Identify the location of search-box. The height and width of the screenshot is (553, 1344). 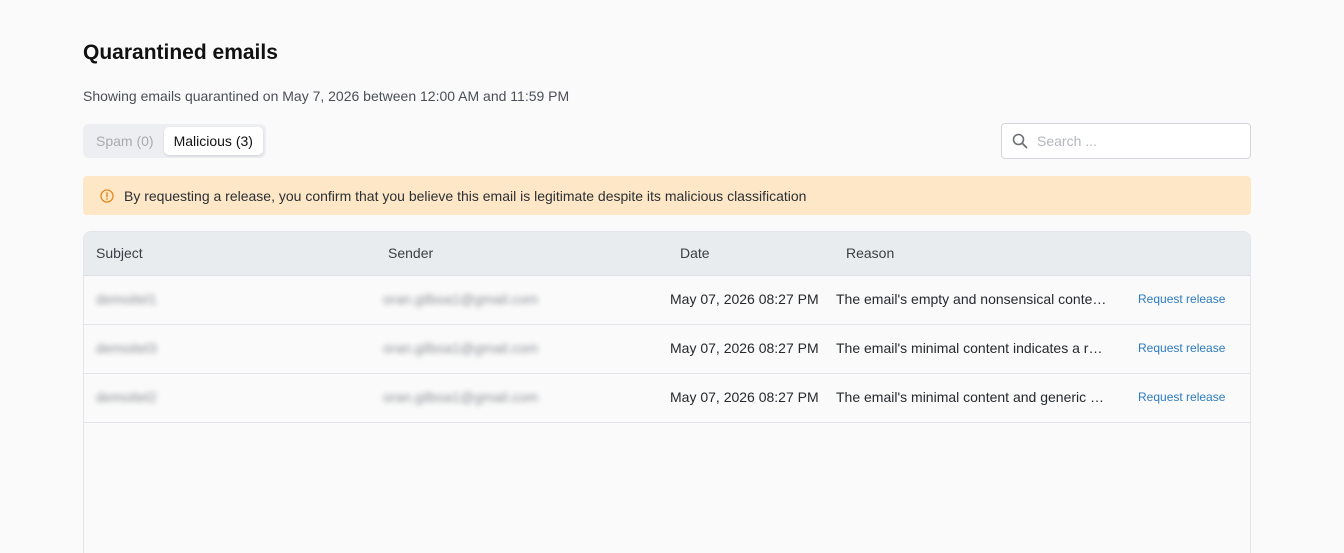
(1126, 141).